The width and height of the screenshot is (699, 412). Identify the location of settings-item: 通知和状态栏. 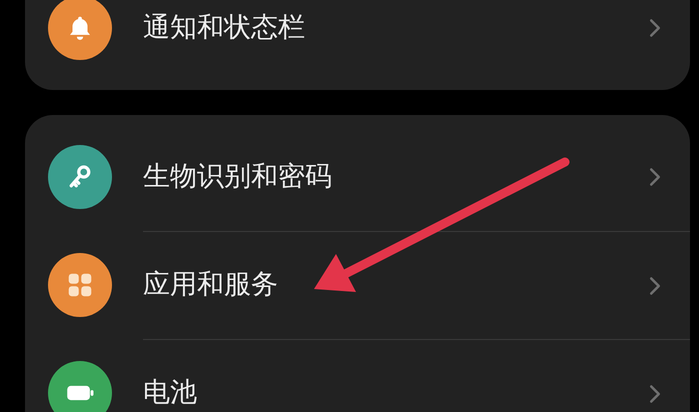
(391, 28).